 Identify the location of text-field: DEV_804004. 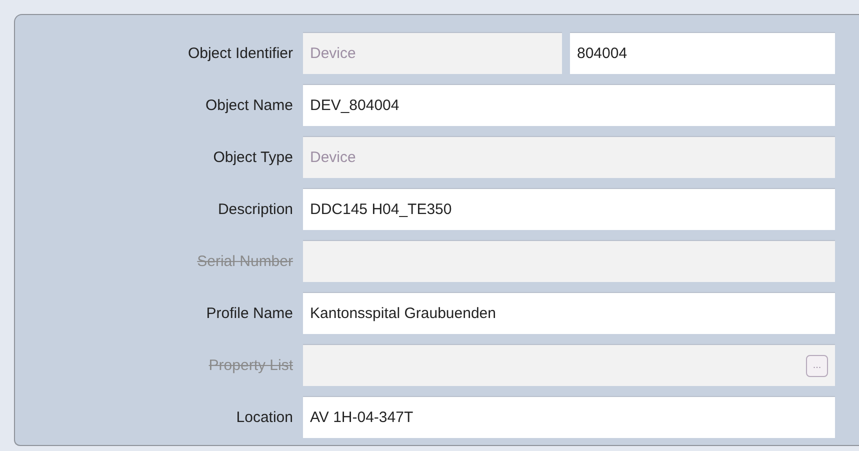
(569, 105).